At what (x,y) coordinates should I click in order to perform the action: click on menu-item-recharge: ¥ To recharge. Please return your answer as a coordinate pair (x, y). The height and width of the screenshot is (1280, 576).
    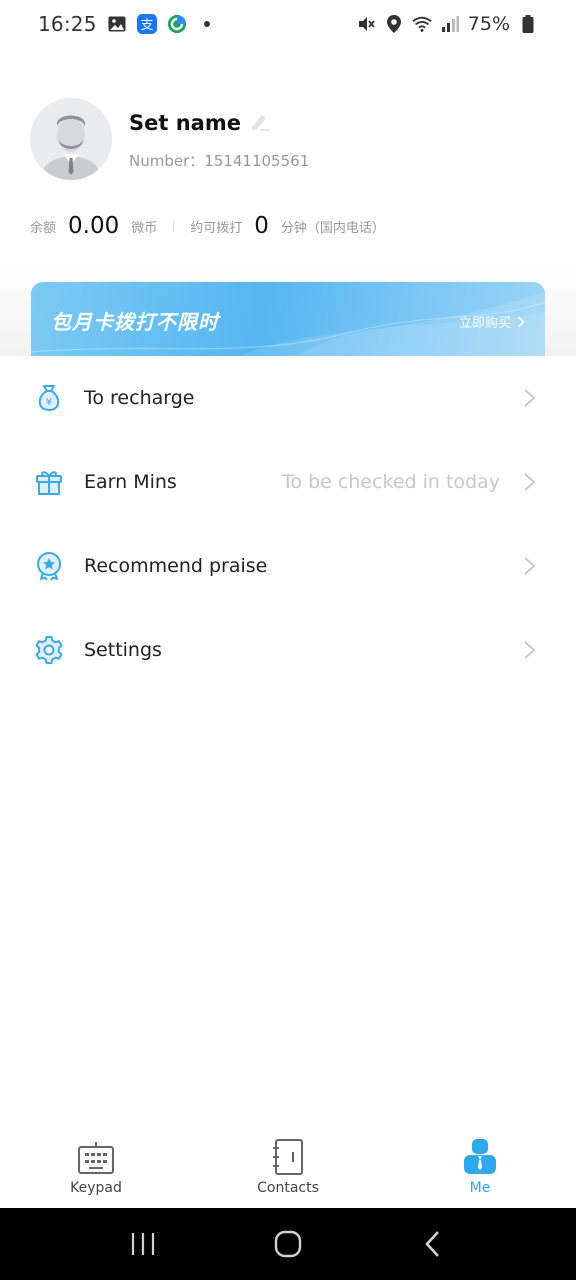
    Looking at the image, I should click on (288, 398).